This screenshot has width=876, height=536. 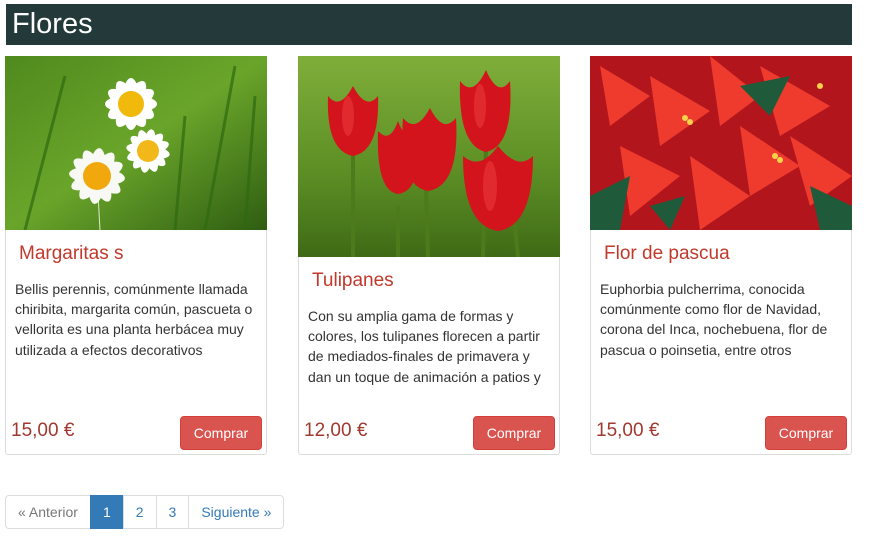 What do you see at coordinates (106, 512) in the screenshot?
I see `pagination-page-1: 1` at bounding box center [106, 512].